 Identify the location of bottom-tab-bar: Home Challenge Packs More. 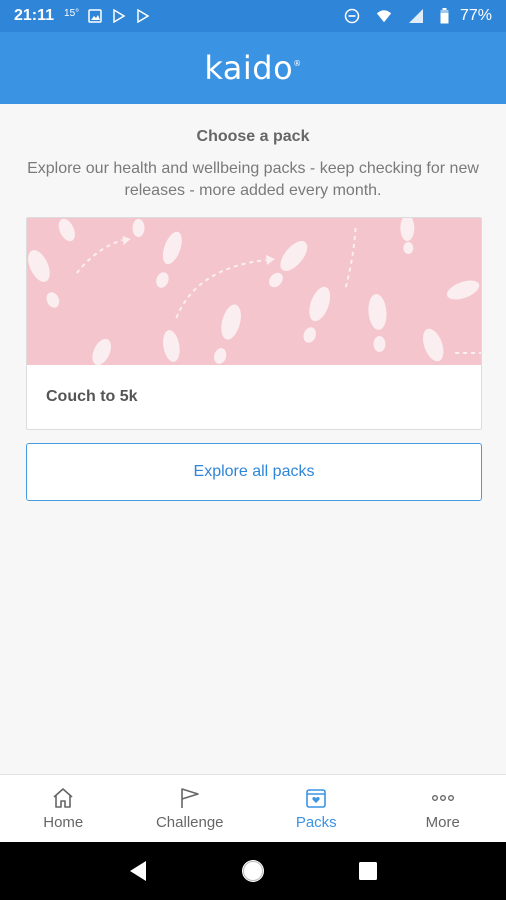
(253, 808).